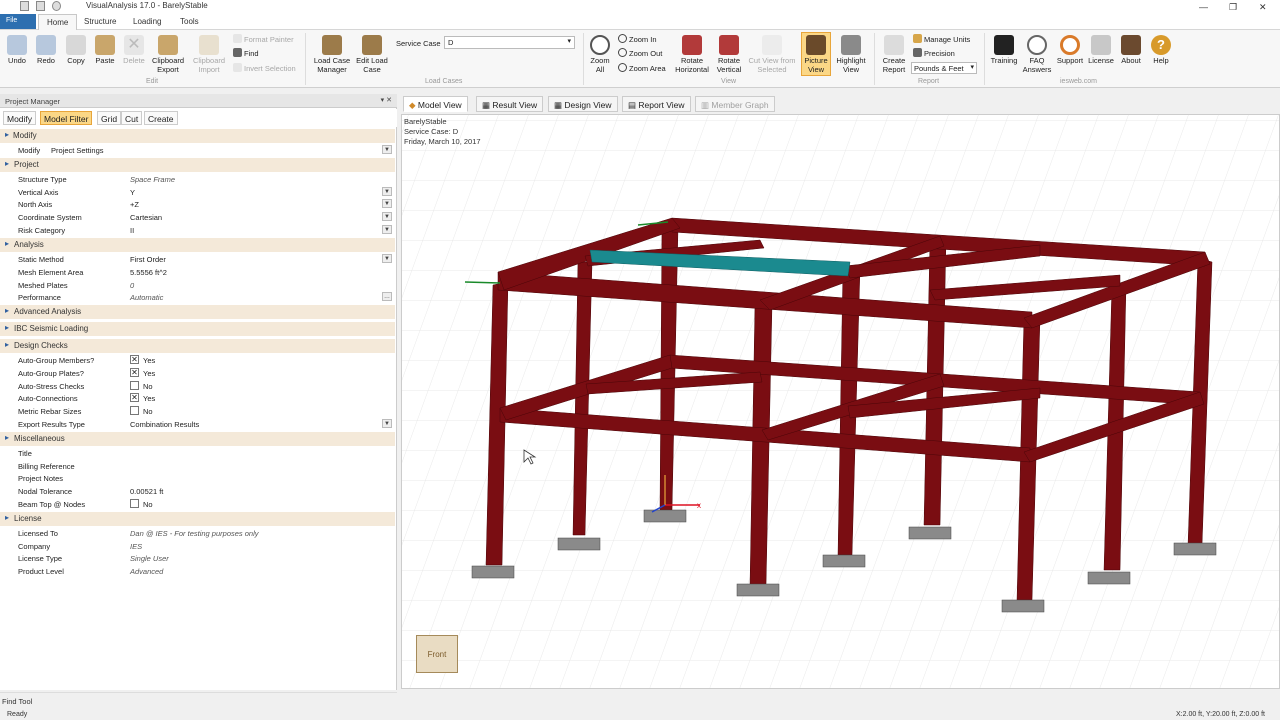  Describe the element at coordinates (640, 53) in the screenshot. I see `zoom-out-button: Zoom Out` at that location.